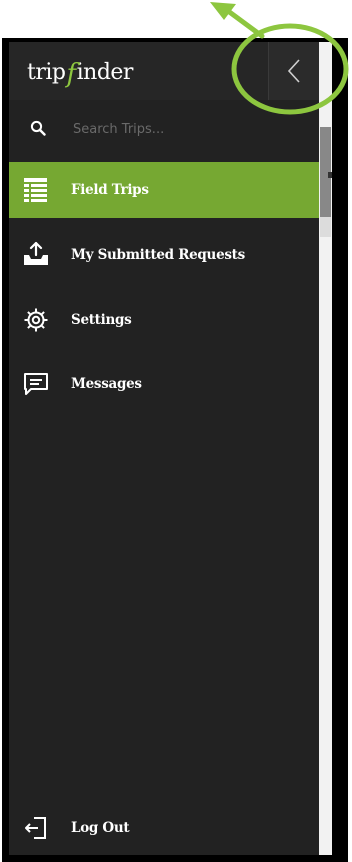  Describe the element at coordinates (243, 22) in the screenshot. I see `annotation-arrow-shaft` at that location.